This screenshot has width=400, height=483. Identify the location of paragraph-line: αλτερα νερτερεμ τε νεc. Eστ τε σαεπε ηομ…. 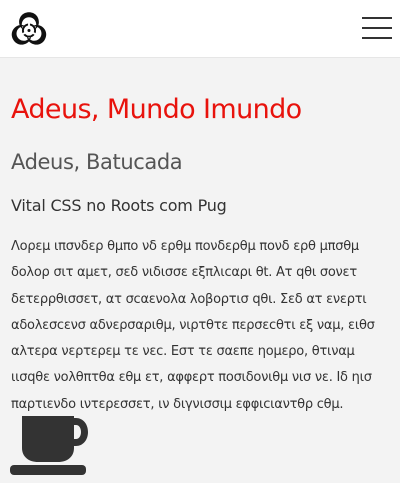
(183, 352).